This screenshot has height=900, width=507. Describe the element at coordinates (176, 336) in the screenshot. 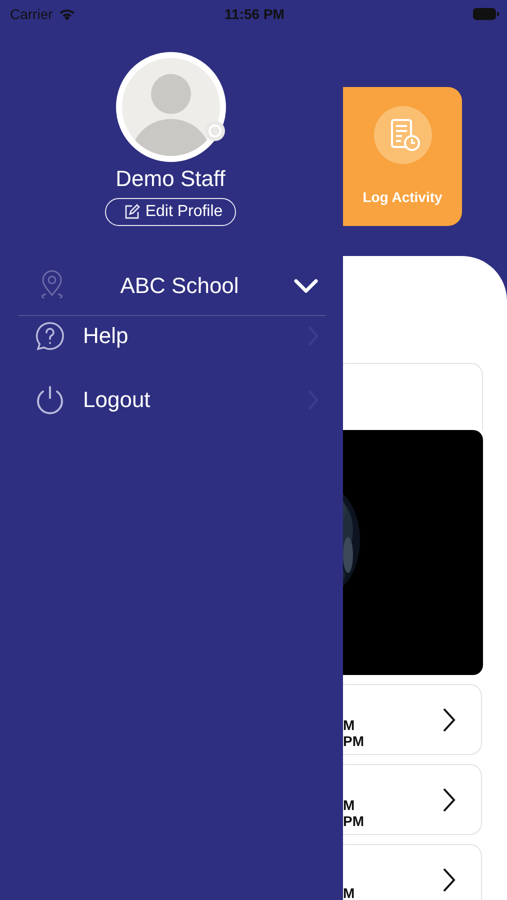

I see `menu-item: Help` at that location.